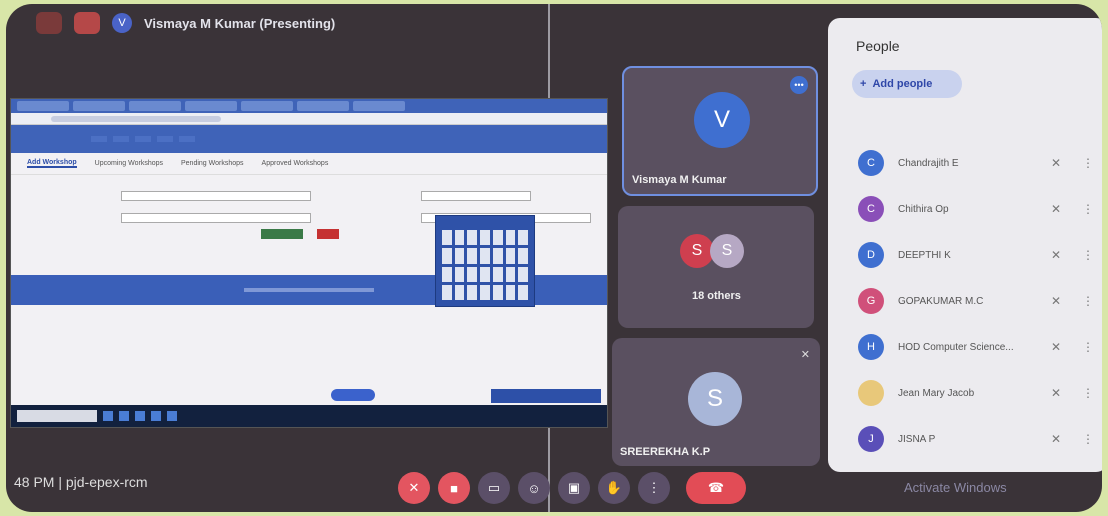 This screenshot has height=516, width=1108. I want to click on meeting-info: 48 PM | pjd-epex-rcm, so click(81, 482).